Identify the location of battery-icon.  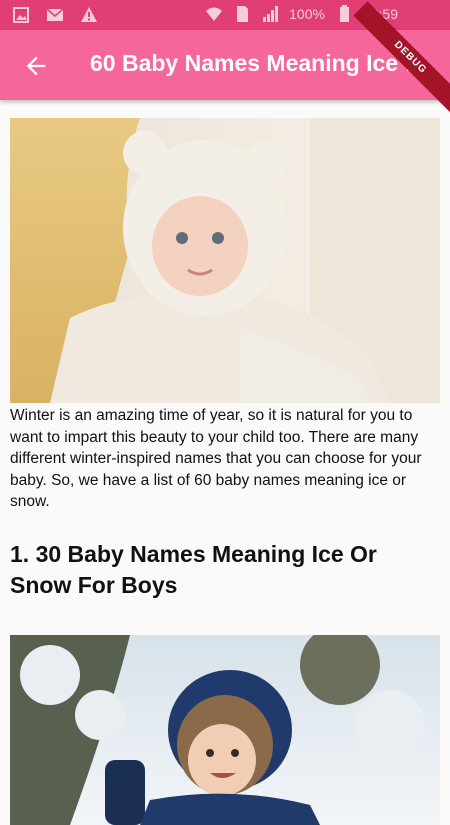
(344, 13).